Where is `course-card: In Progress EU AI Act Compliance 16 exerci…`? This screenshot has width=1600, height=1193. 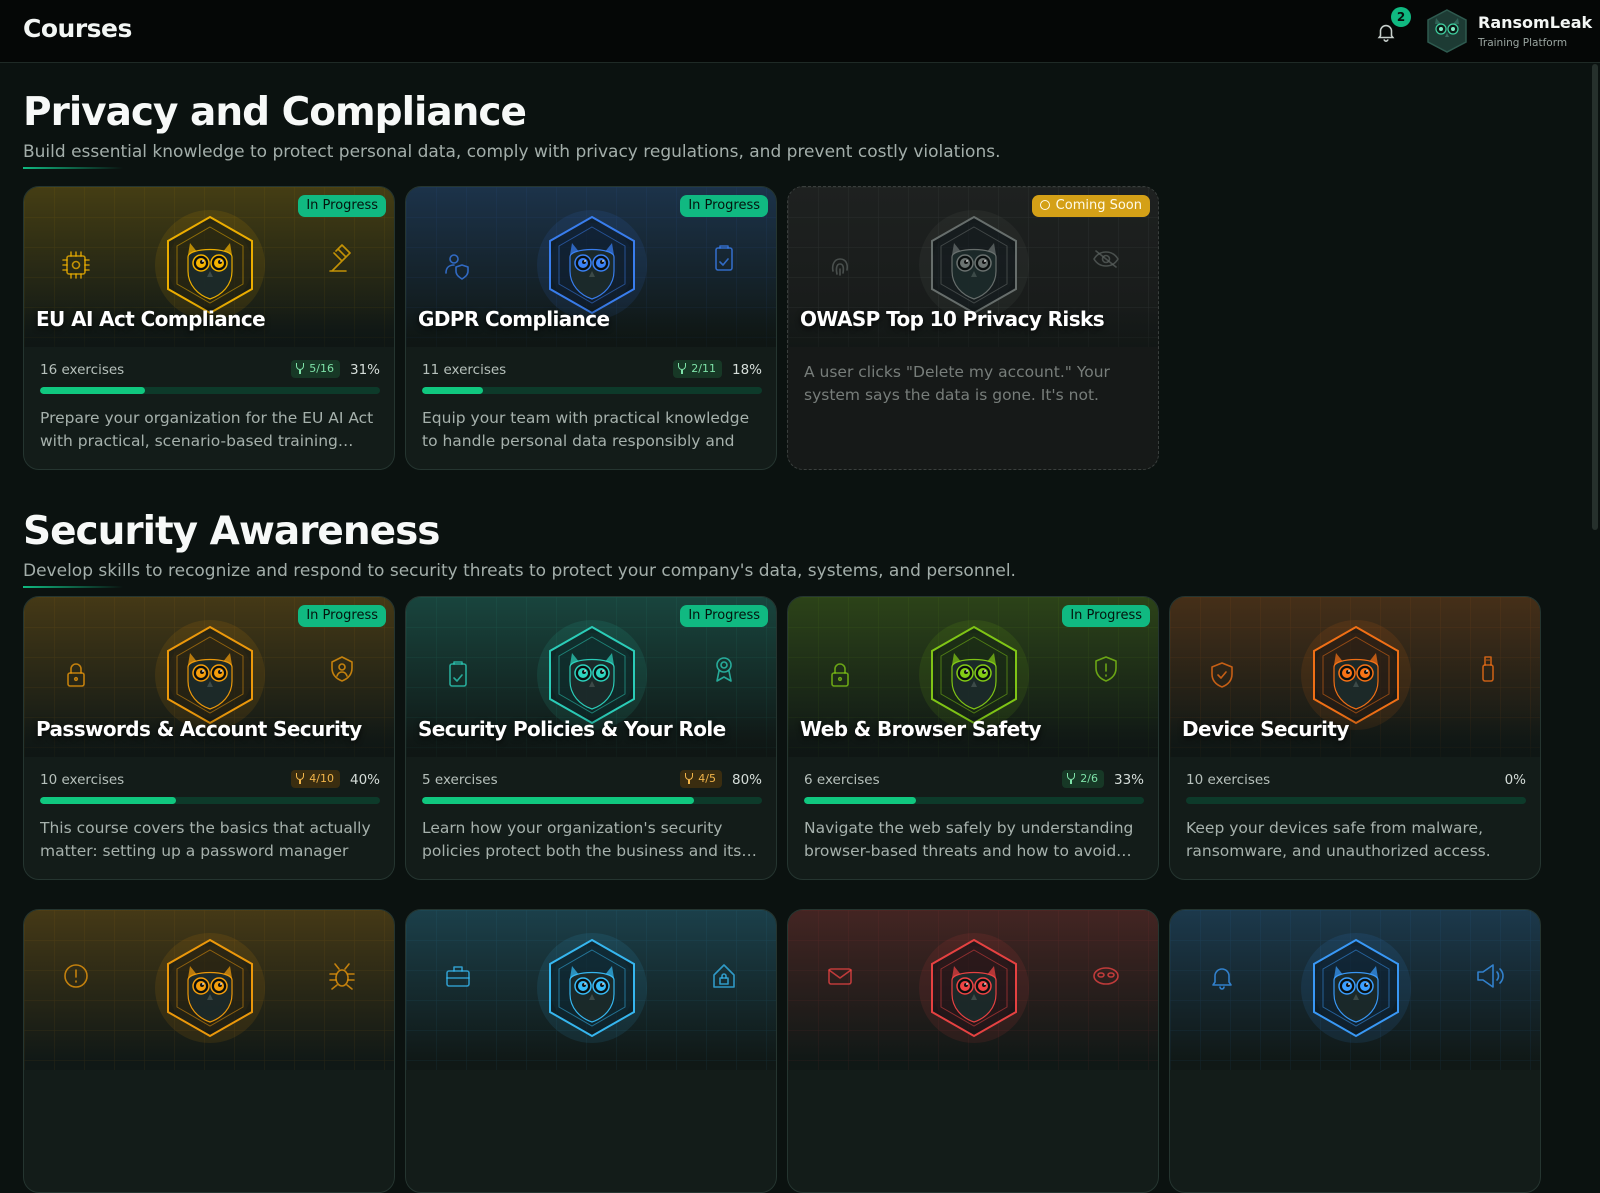
course-card: In Progress EU AI Act Compliance 16 exerci… is located at coordinates (209, 328).